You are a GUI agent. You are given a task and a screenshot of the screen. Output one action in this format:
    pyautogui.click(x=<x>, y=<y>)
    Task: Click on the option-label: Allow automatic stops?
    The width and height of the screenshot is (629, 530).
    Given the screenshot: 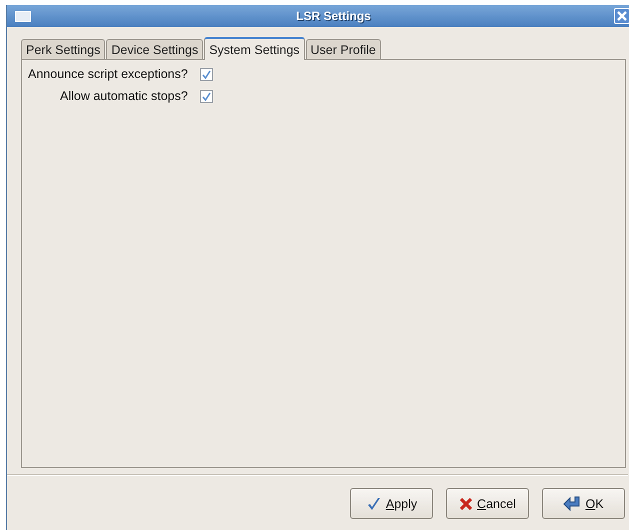 What is the action you would take?
    pyautogui.click(x=123, y=96)
    